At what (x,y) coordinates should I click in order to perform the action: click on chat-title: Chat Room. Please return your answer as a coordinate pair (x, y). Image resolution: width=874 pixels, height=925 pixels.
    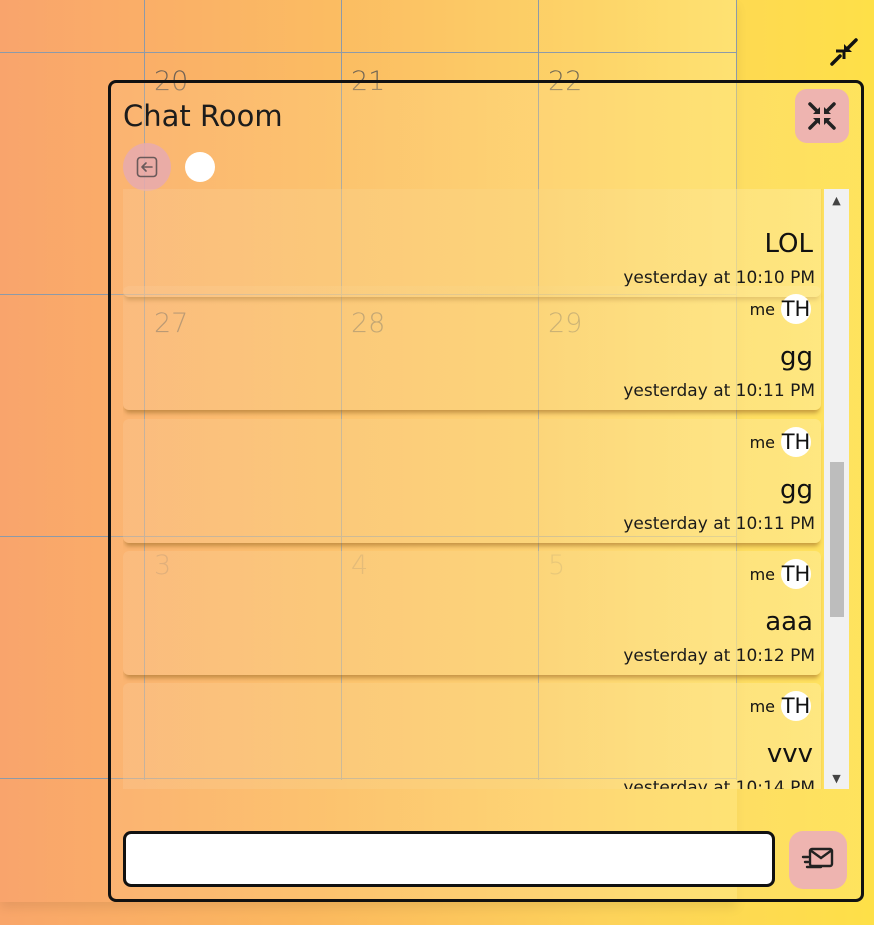
    Looking at the image, I should click on (203, 116).